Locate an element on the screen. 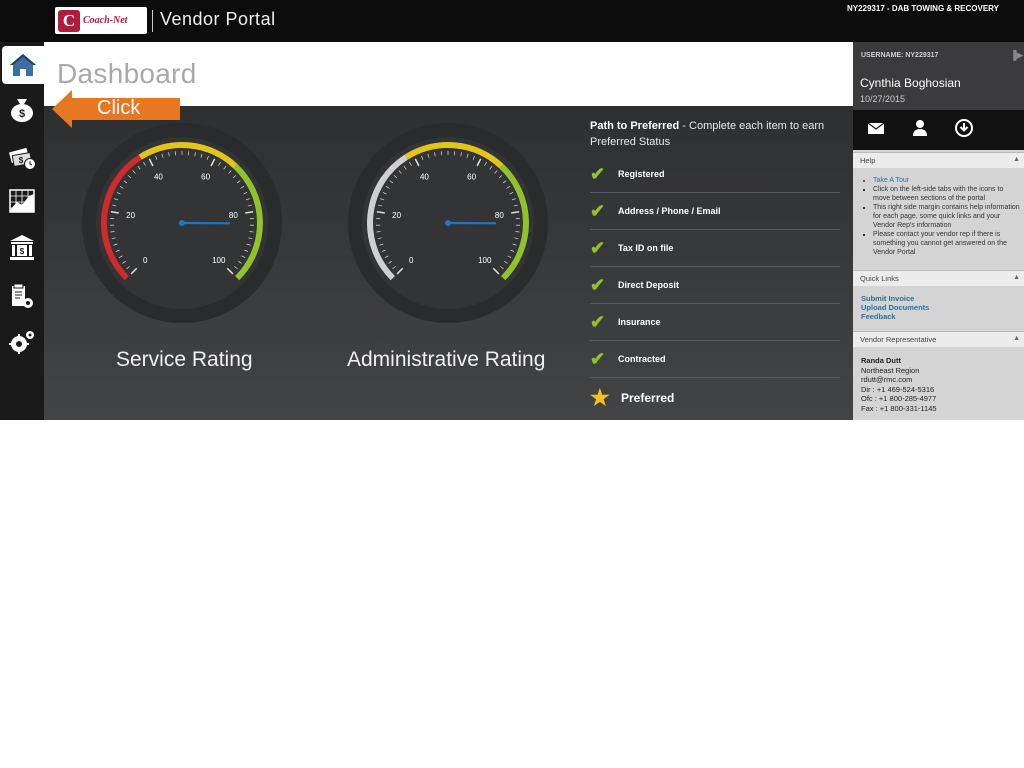 The width and height of the screenshot is (1024, 768). service-rating-gauge: 0 20 40 60 80 100 is located at coordinates (182, 223).